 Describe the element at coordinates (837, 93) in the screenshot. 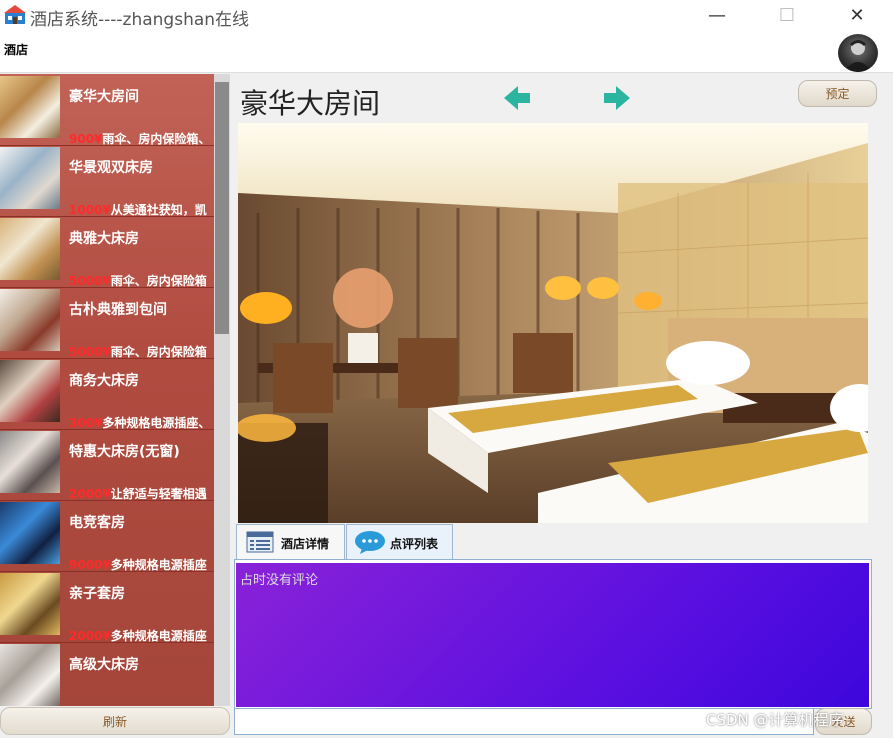

I see `book-button: 预定` at that location.